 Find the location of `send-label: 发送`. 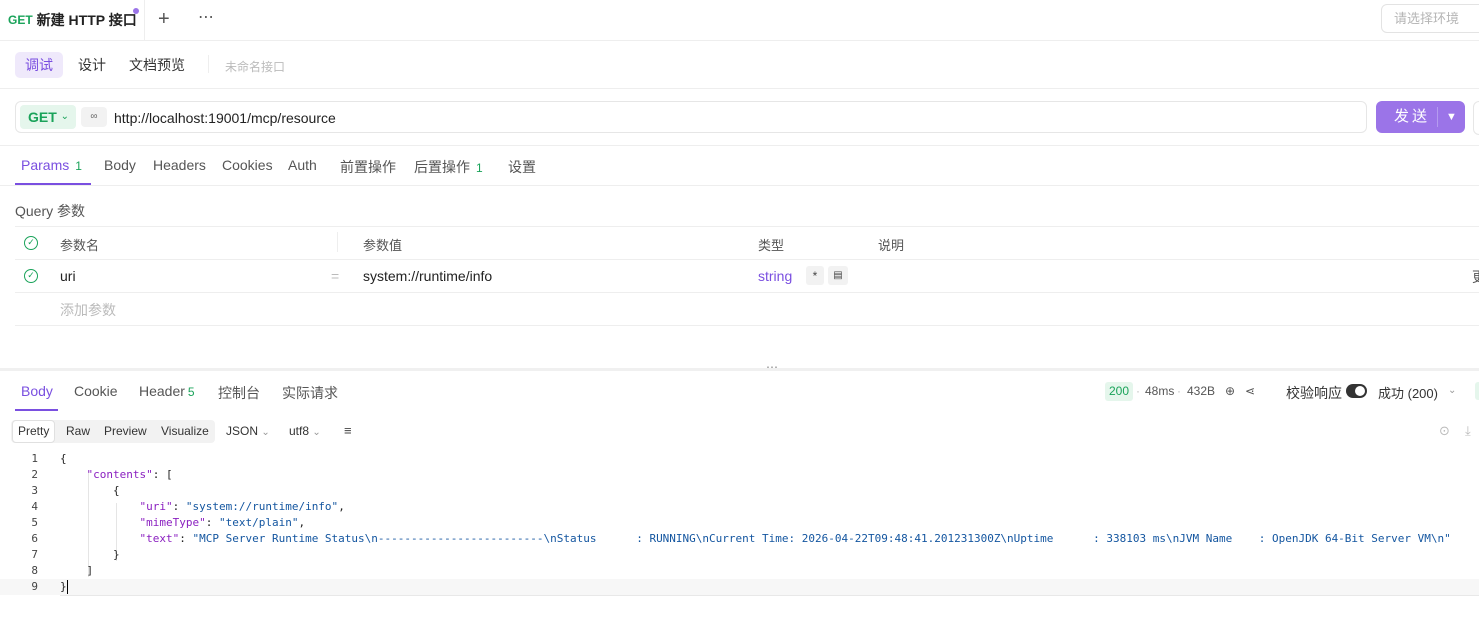

send-label: 发送 is located at coordinates (1412, 116).